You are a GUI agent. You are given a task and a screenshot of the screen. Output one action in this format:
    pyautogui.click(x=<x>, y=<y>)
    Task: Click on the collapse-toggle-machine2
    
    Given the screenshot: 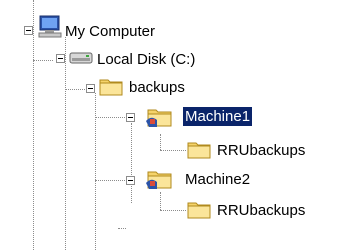 What is the action you would take?
    pyautogui.click(x=130, y=180)
    